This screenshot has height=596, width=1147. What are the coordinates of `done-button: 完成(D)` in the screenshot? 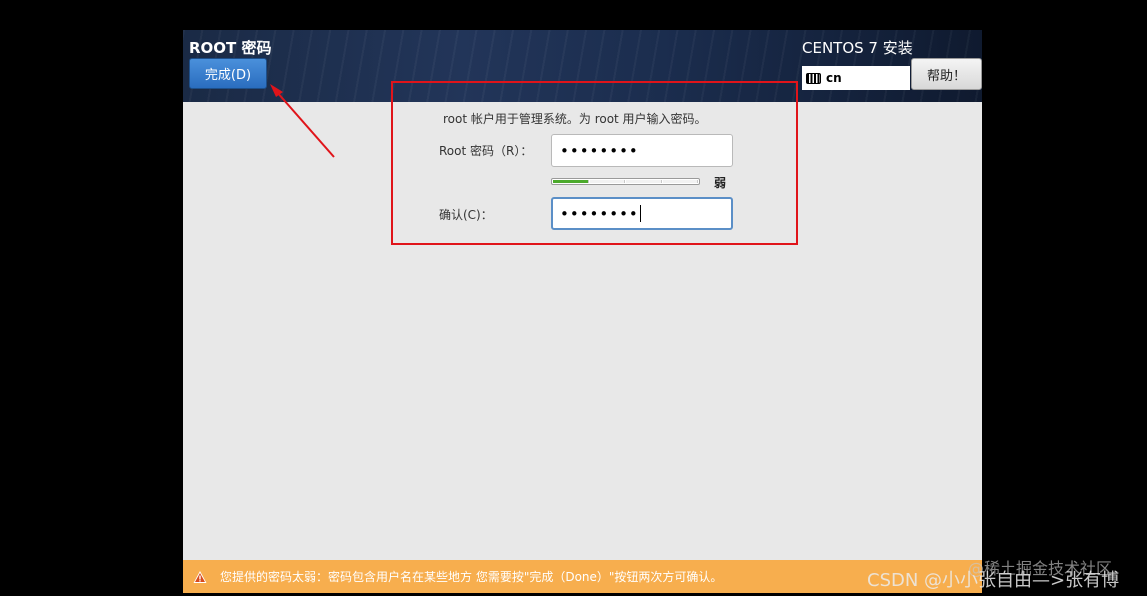 It's located at (228, 73).